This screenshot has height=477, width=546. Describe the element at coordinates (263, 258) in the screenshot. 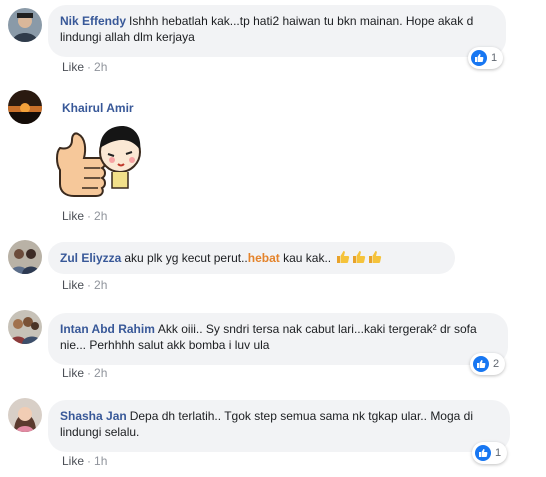

I see `comment-highlight: hebat` at that location.